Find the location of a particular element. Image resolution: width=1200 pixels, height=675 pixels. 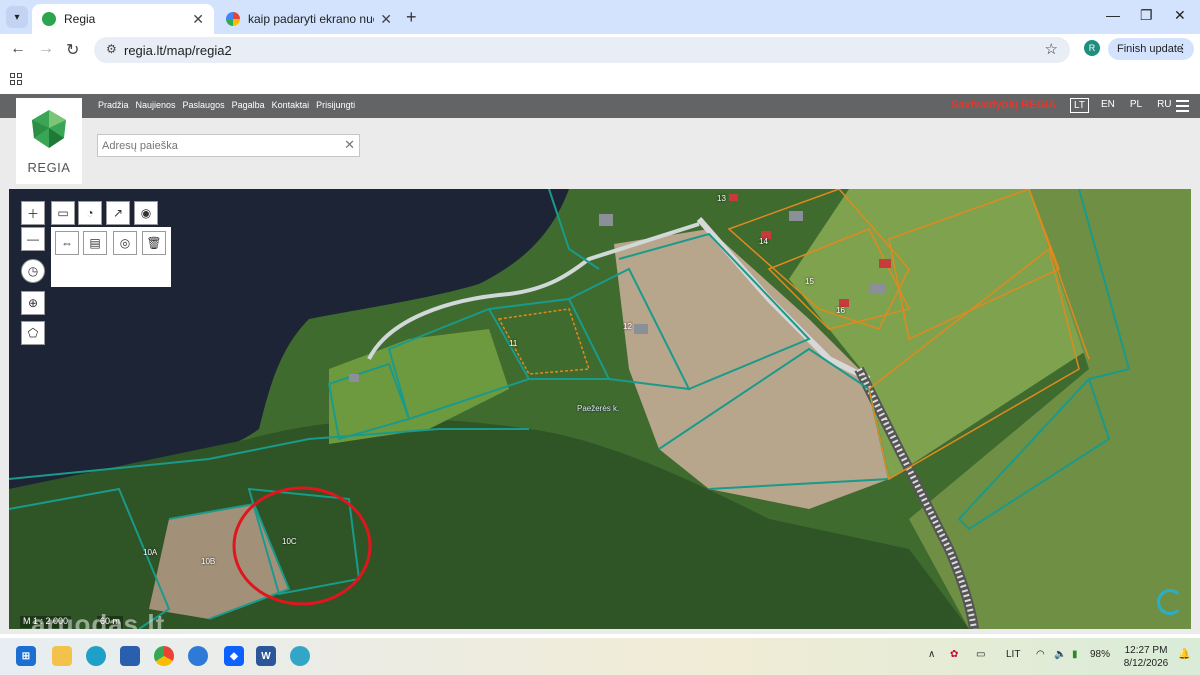

minimize-icon: — is located at coordinates (1113, 15).